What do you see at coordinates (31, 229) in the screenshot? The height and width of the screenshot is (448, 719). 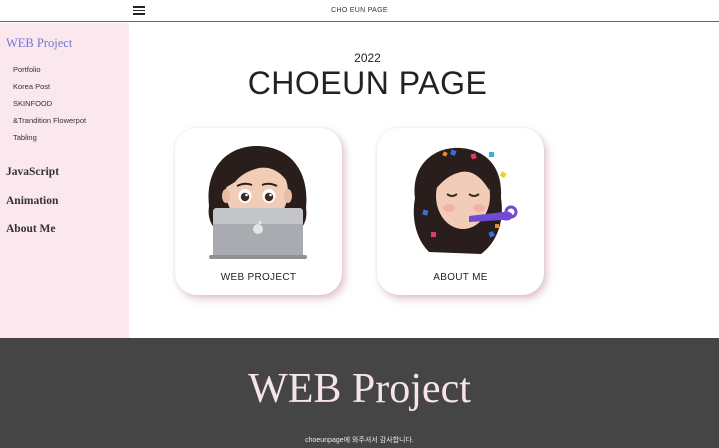 I see `sidebar-item-about-me: About Me` at bounding box center [31, 229].